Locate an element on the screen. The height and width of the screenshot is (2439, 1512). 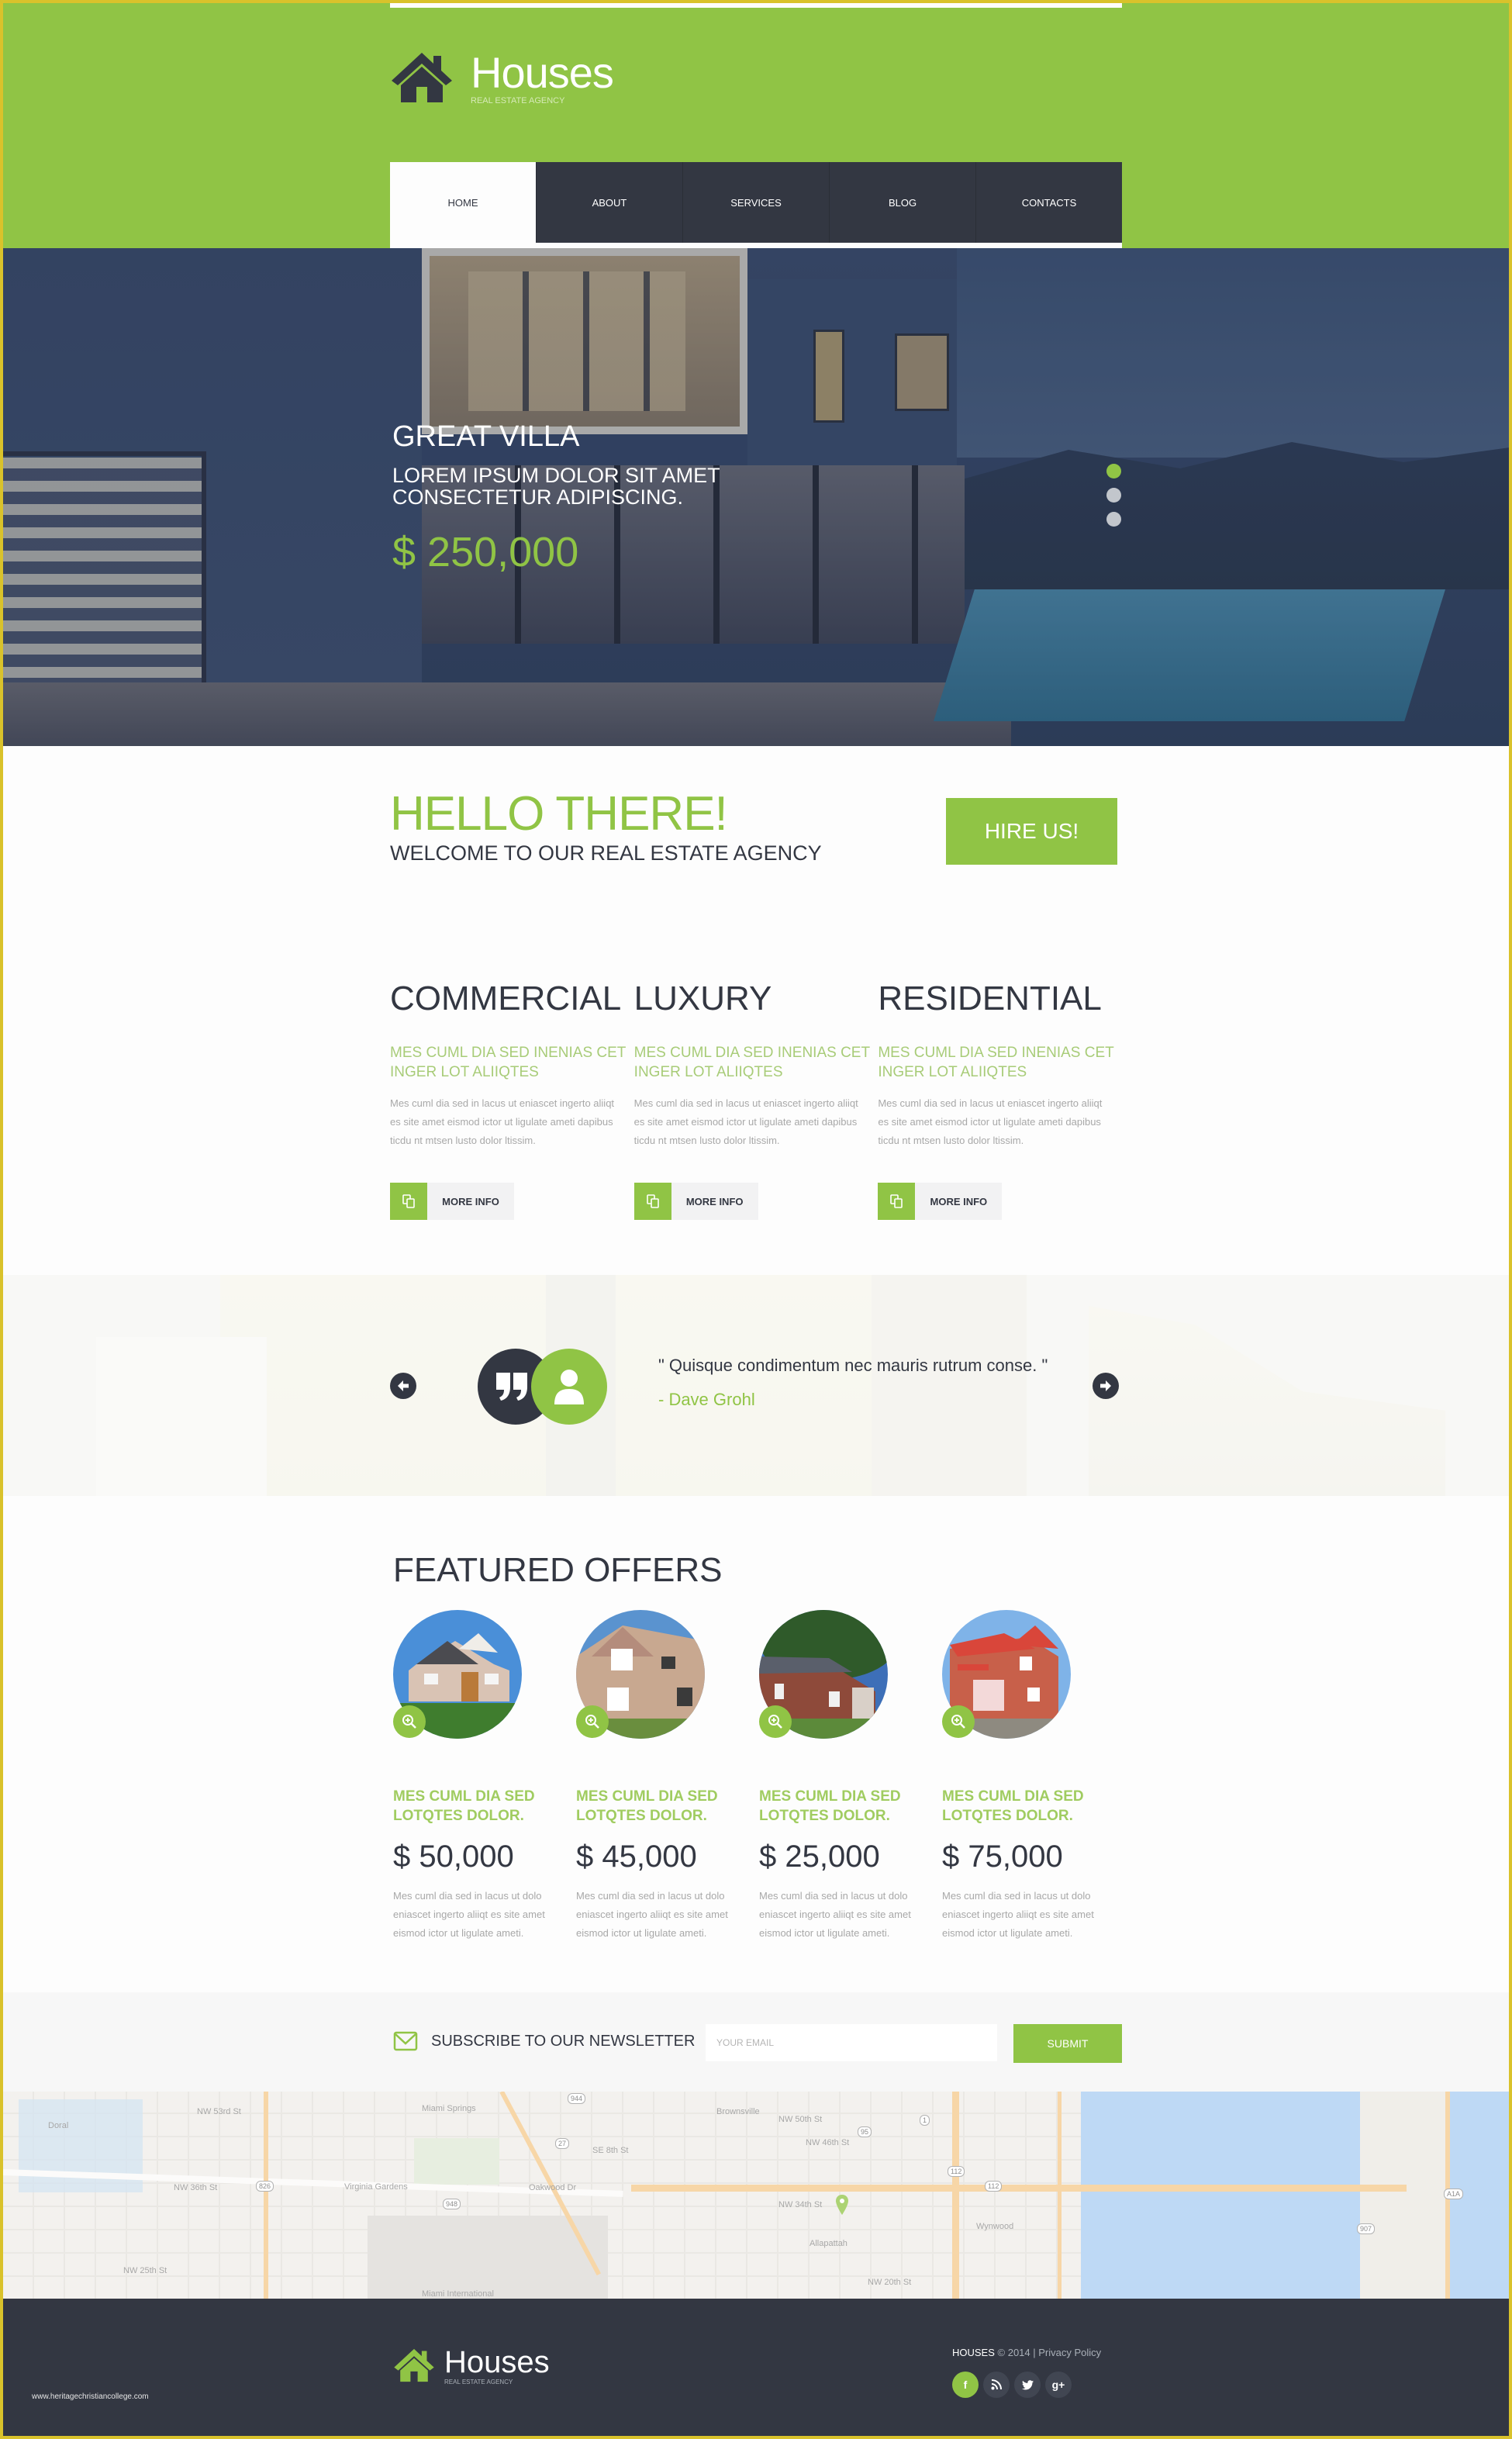
newsletter-section: SUBSCRIBE TO OUR NEWSLETTER SUBMIT is located at coordinates (756, 2042).